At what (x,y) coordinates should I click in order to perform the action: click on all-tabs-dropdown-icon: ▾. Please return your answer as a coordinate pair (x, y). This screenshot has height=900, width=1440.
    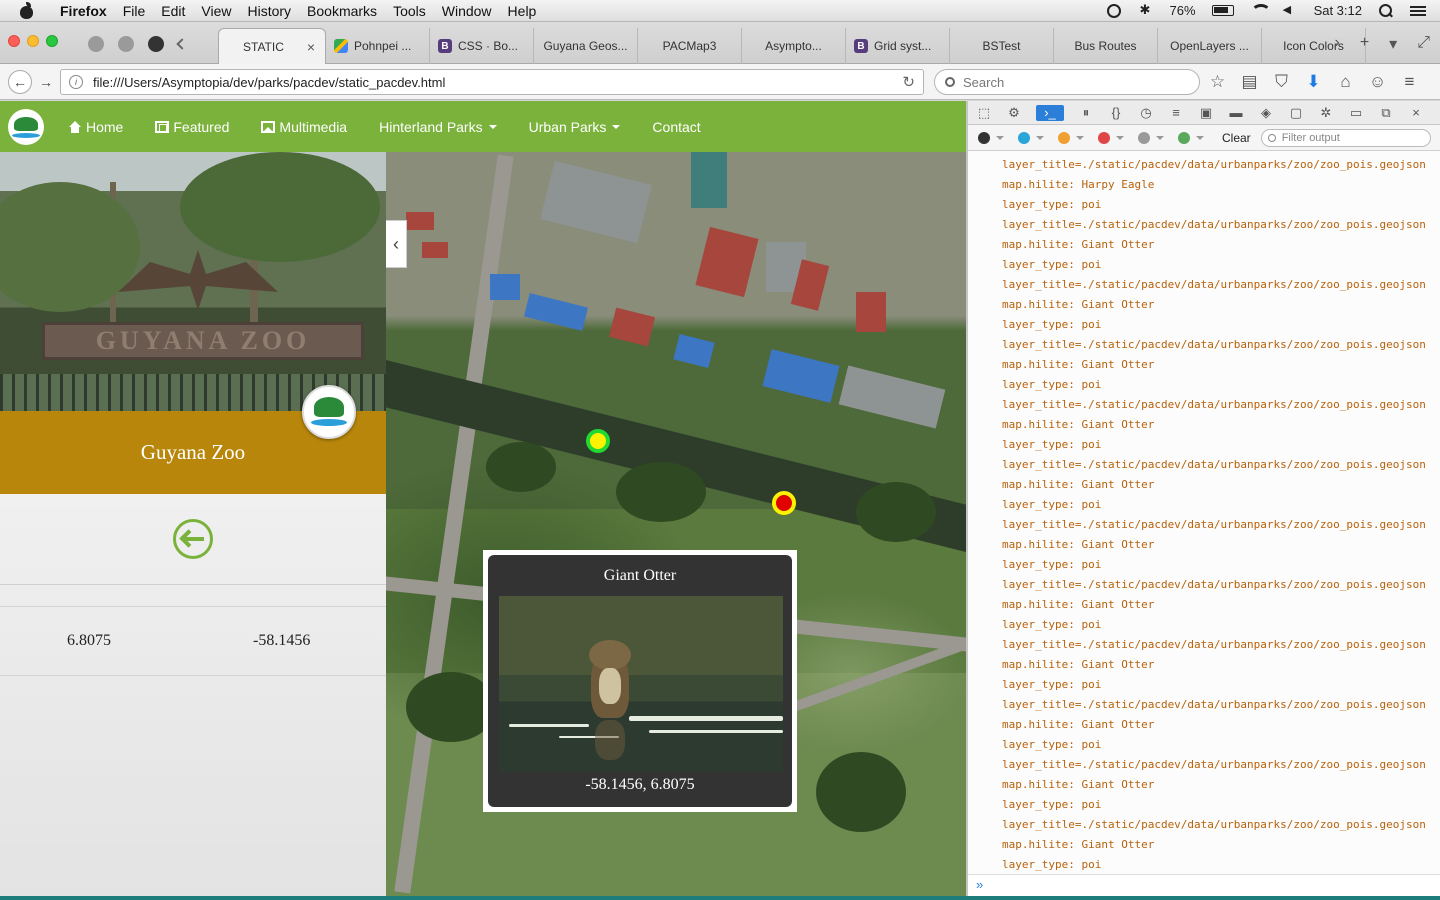
    Looking at the image, I should click on (1393, 44).